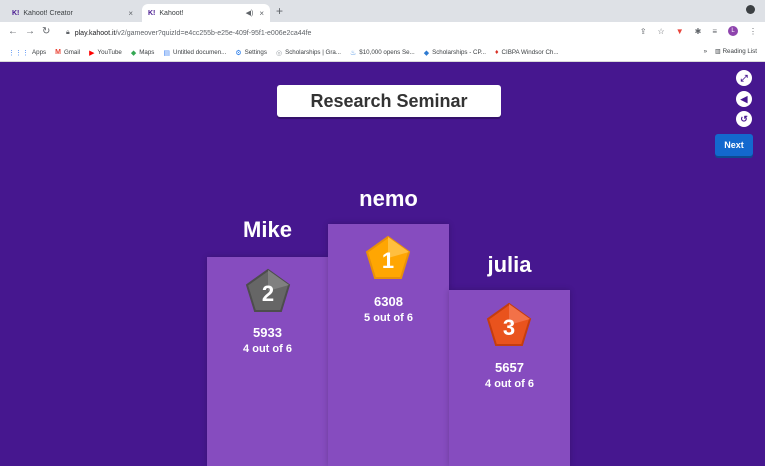  I want to click on puzzle-icon: ✱, so click(698, 31).